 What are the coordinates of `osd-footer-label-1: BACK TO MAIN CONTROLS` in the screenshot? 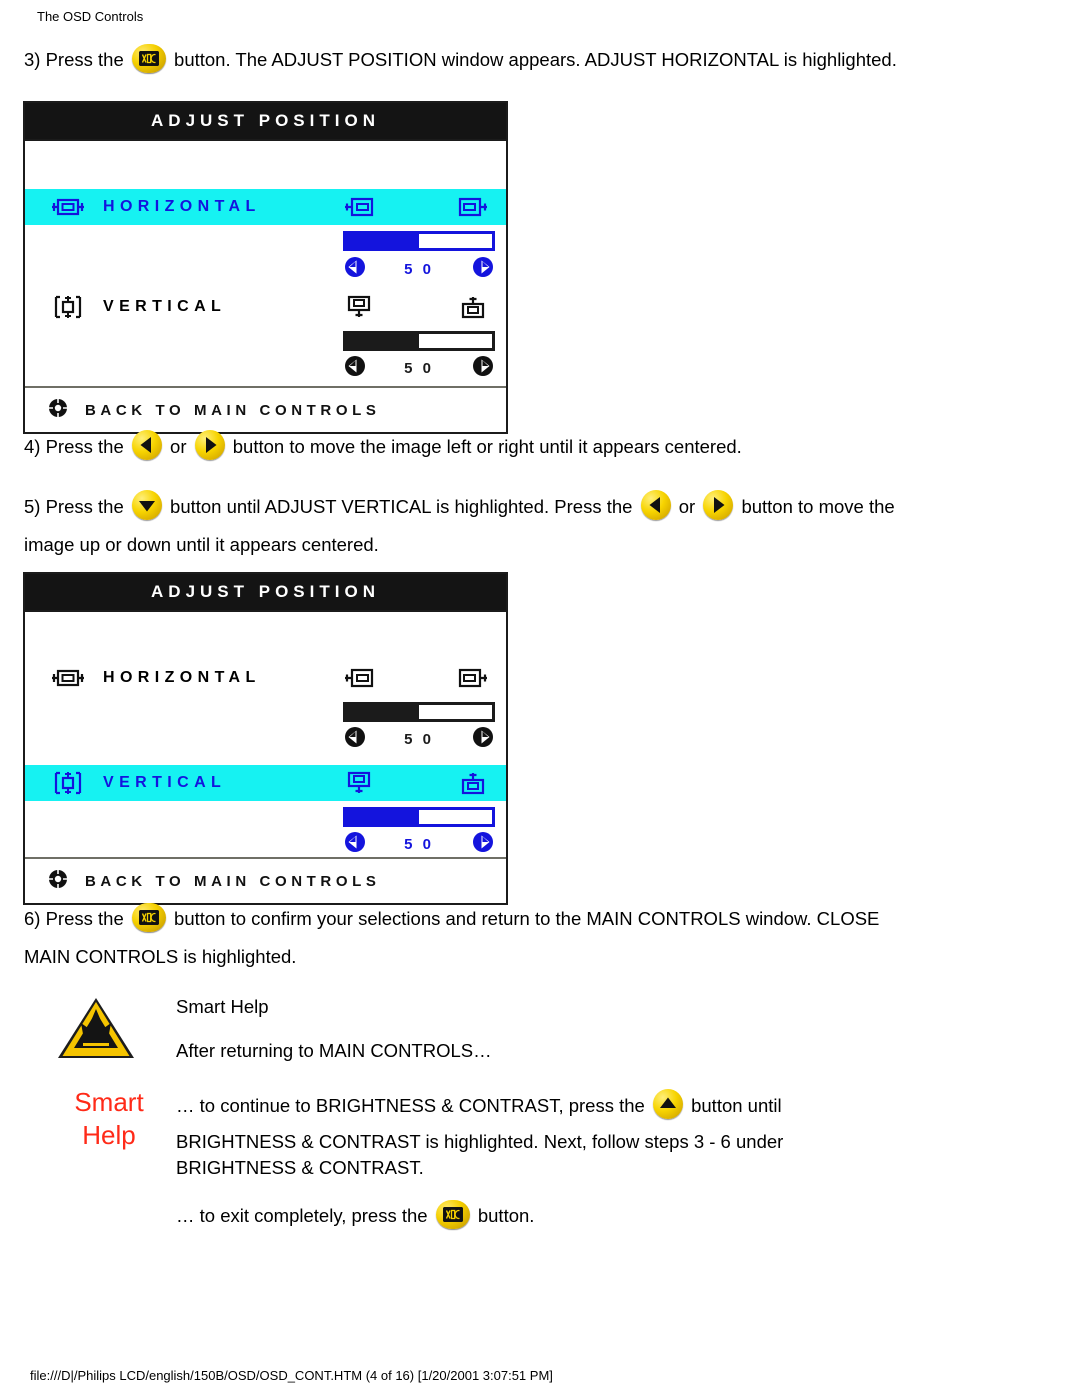 It's located at (233, 410).